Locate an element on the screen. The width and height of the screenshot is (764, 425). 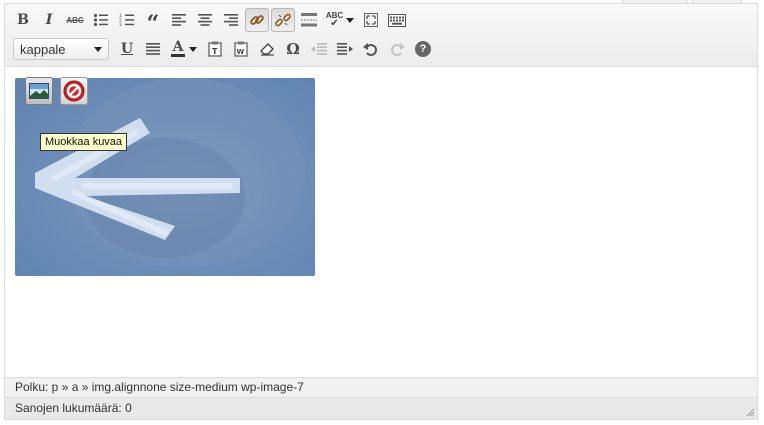
paste-as-text-button: T is located at coordinates (215, 49).